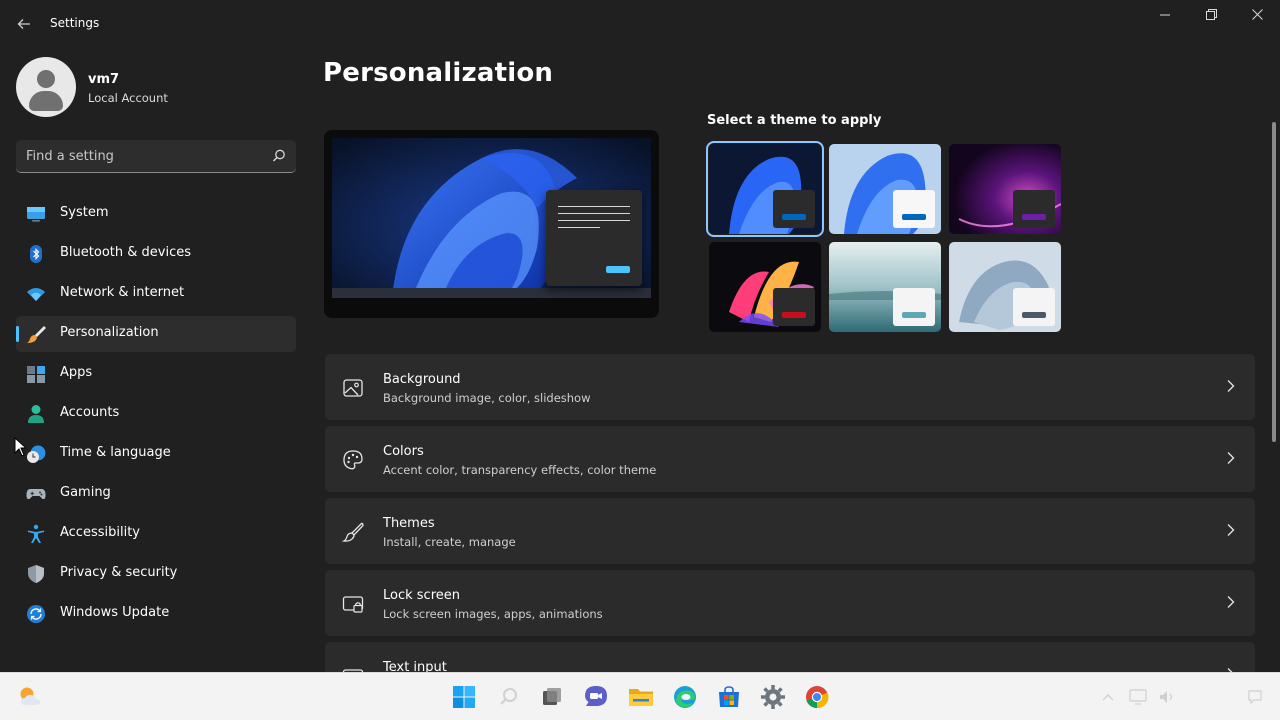 The width and height of the screenshot is (1280, 720). Describe the element at coordinates (403, 451) in the screenshot. I see `card-title: Colors` at that location.